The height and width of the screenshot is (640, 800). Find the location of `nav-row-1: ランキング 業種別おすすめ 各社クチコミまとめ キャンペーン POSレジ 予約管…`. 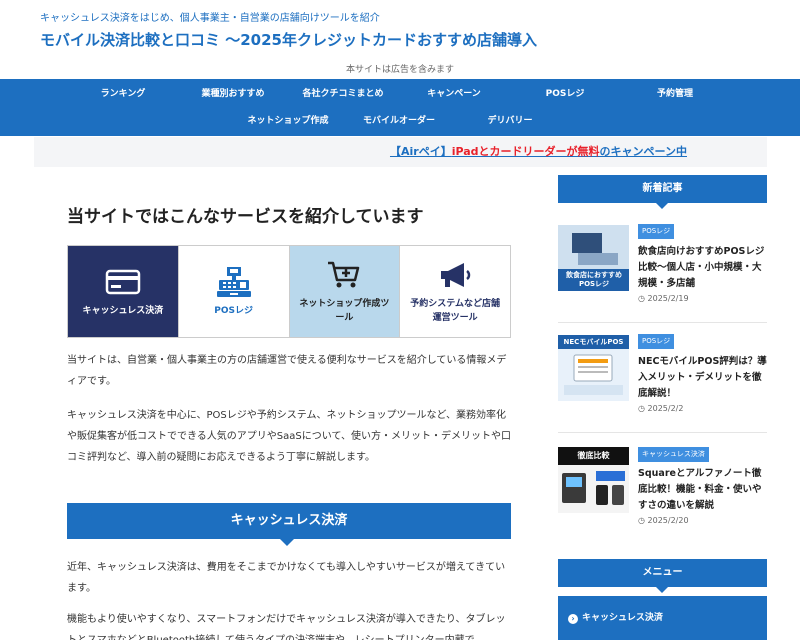

nav-row-1: ランキング 業種別おすすめ 各社クチコミまとめ キャンペーン POSレジ 予約管… is located at coordinates (400, 94).